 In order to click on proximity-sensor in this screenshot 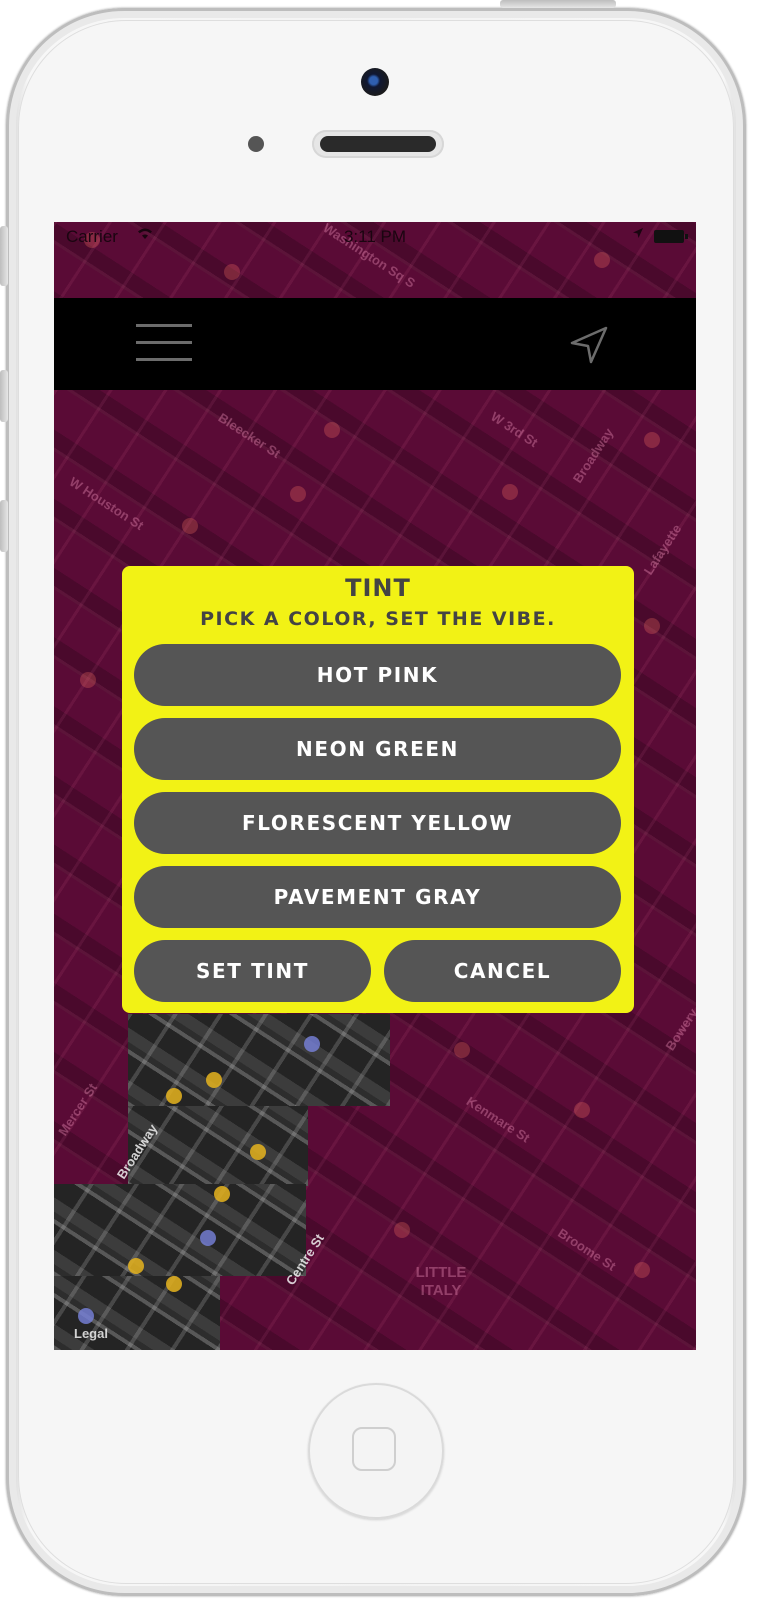, I will do `click(256, 144)`.